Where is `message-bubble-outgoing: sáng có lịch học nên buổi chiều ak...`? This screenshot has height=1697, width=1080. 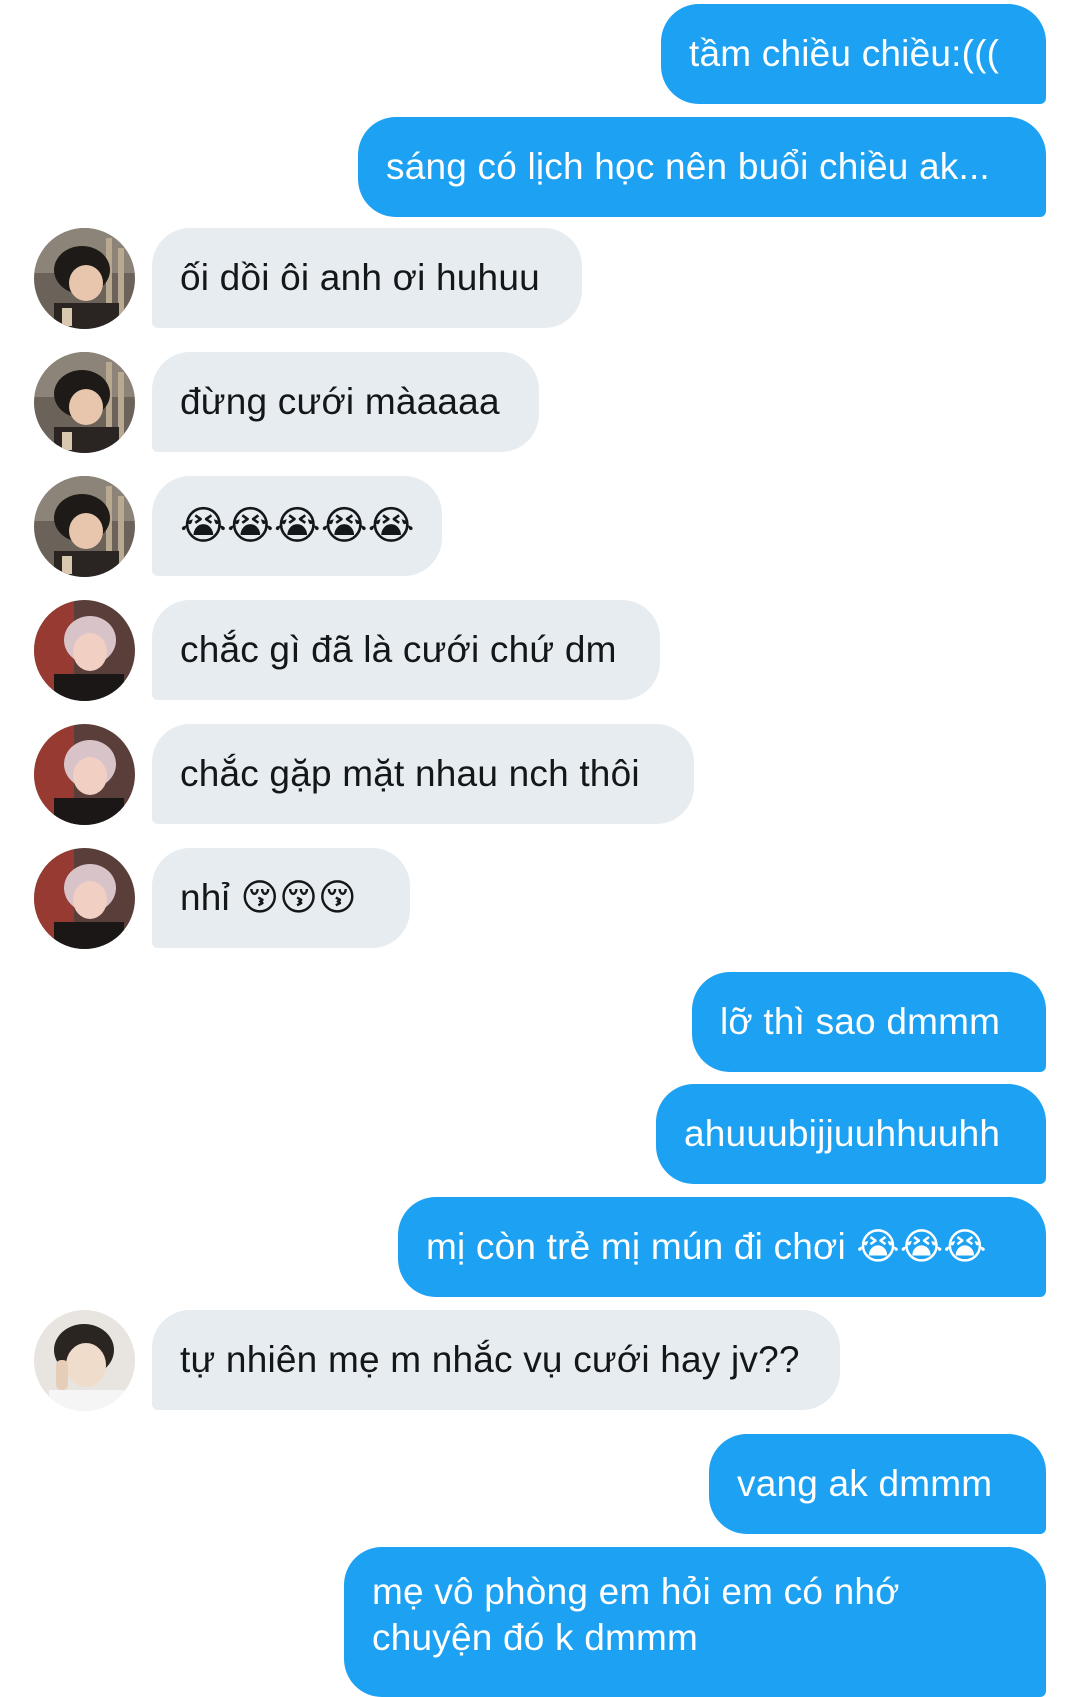 message-bubble-outgoing: sáng có lịch học nên buổi chiều ak... is located at coordinates (702, 167).